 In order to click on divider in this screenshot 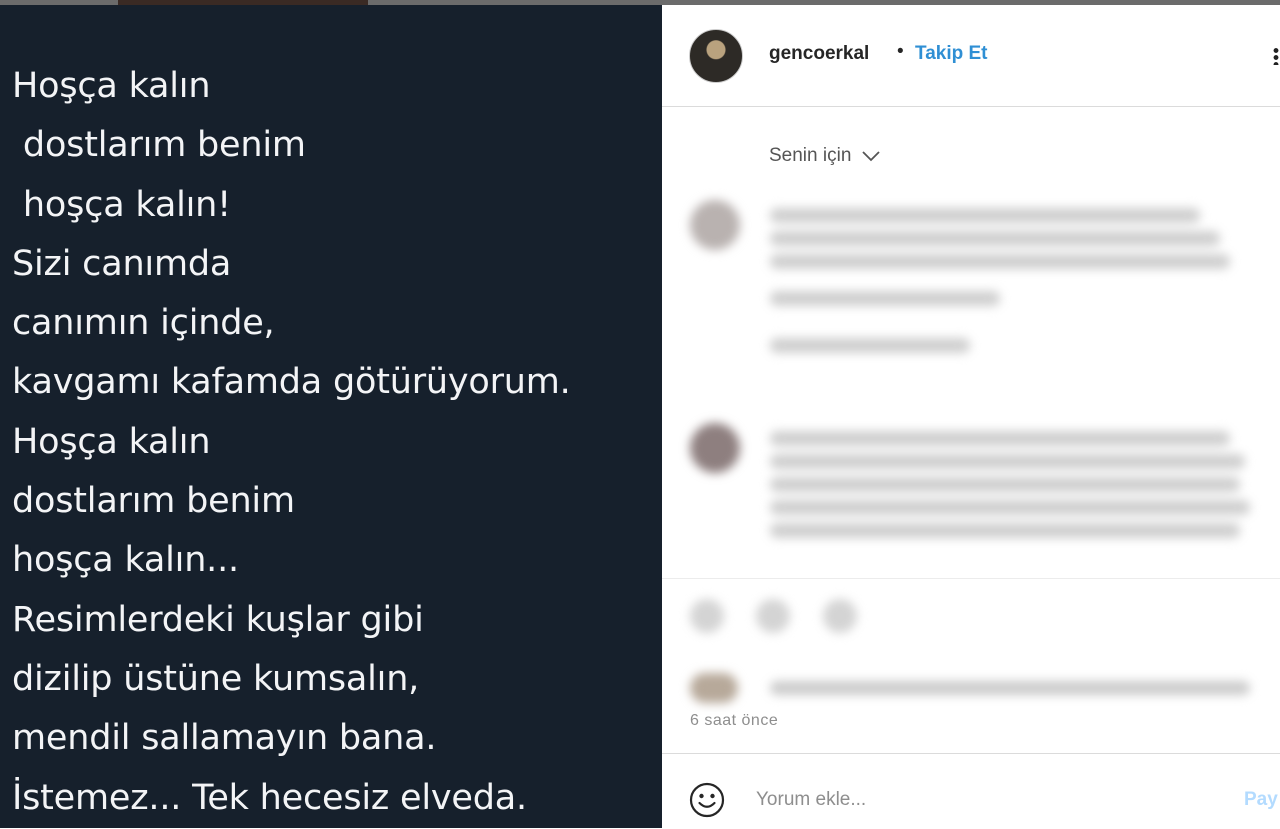, I will do `click(971, 578)`.